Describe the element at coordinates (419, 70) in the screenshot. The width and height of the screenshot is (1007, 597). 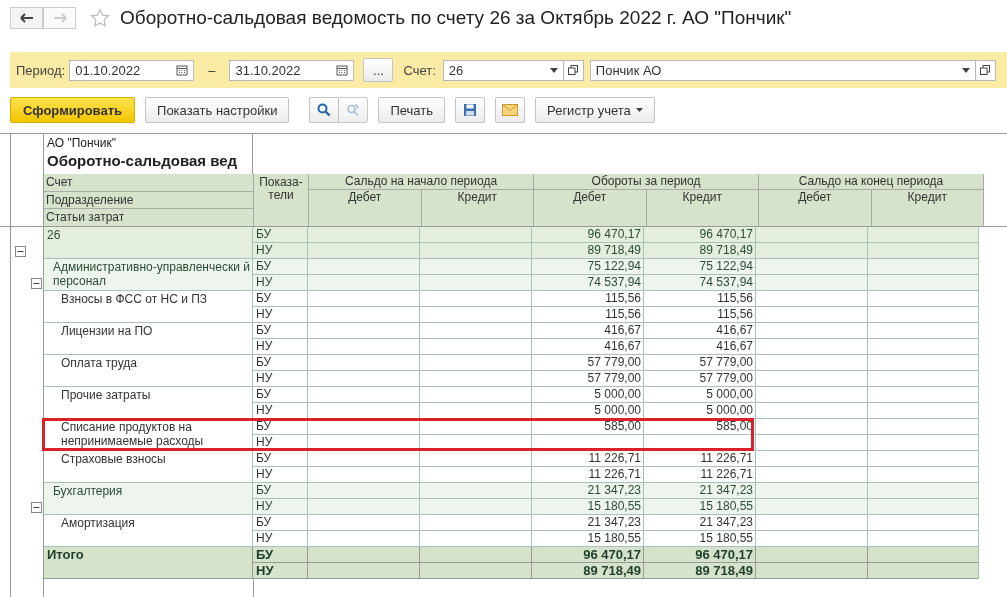
I see `account-label: Счет:` at that location.